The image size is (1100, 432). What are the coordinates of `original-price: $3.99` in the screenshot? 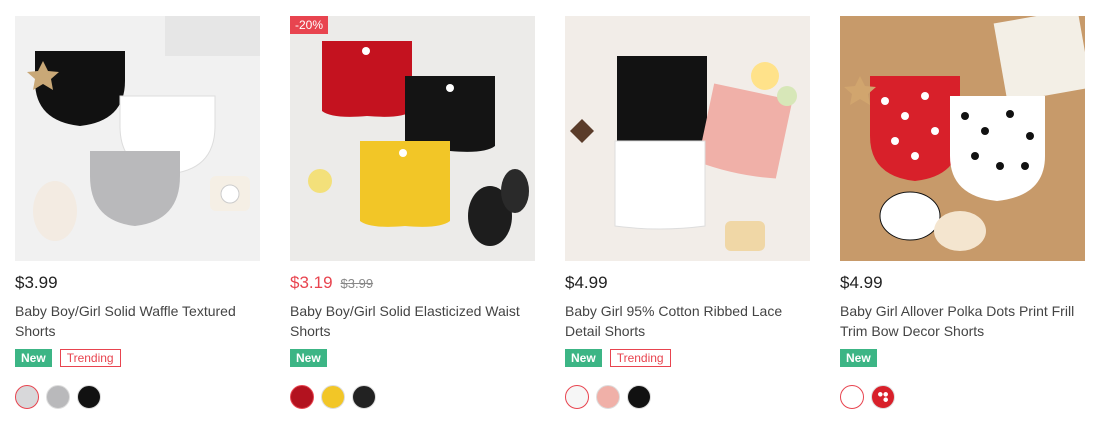 It's located at (357, 283).